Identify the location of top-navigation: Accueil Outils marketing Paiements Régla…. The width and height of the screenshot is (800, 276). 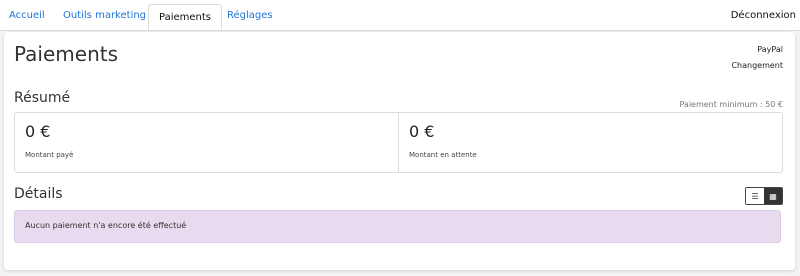
(400, 15).